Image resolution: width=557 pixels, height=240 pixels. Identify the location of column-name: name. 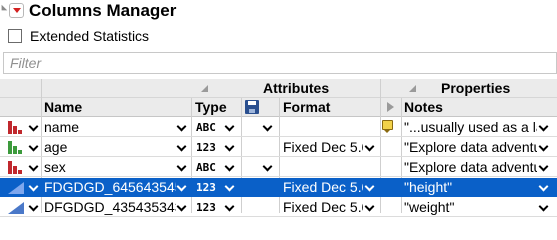
(110, 127).